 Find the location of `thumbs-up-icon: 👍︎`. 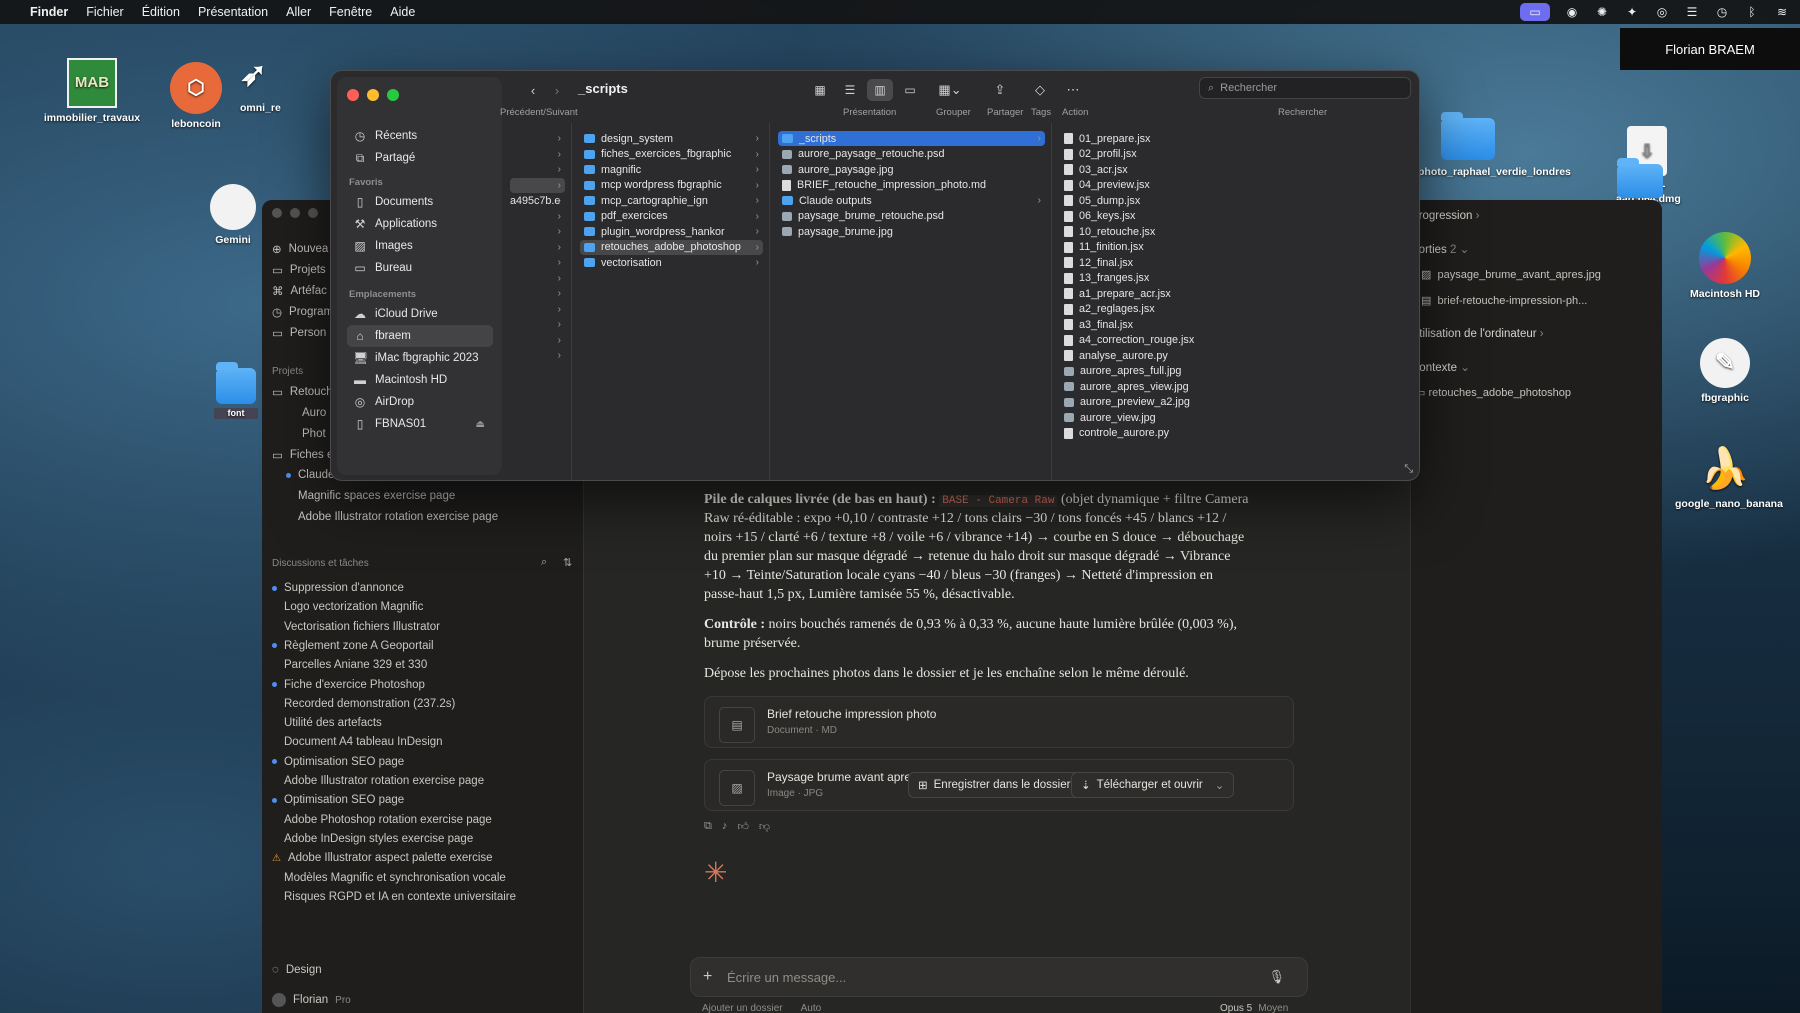

thumbs-up-icon: 👍︎ is located at coordinates (743, 826).